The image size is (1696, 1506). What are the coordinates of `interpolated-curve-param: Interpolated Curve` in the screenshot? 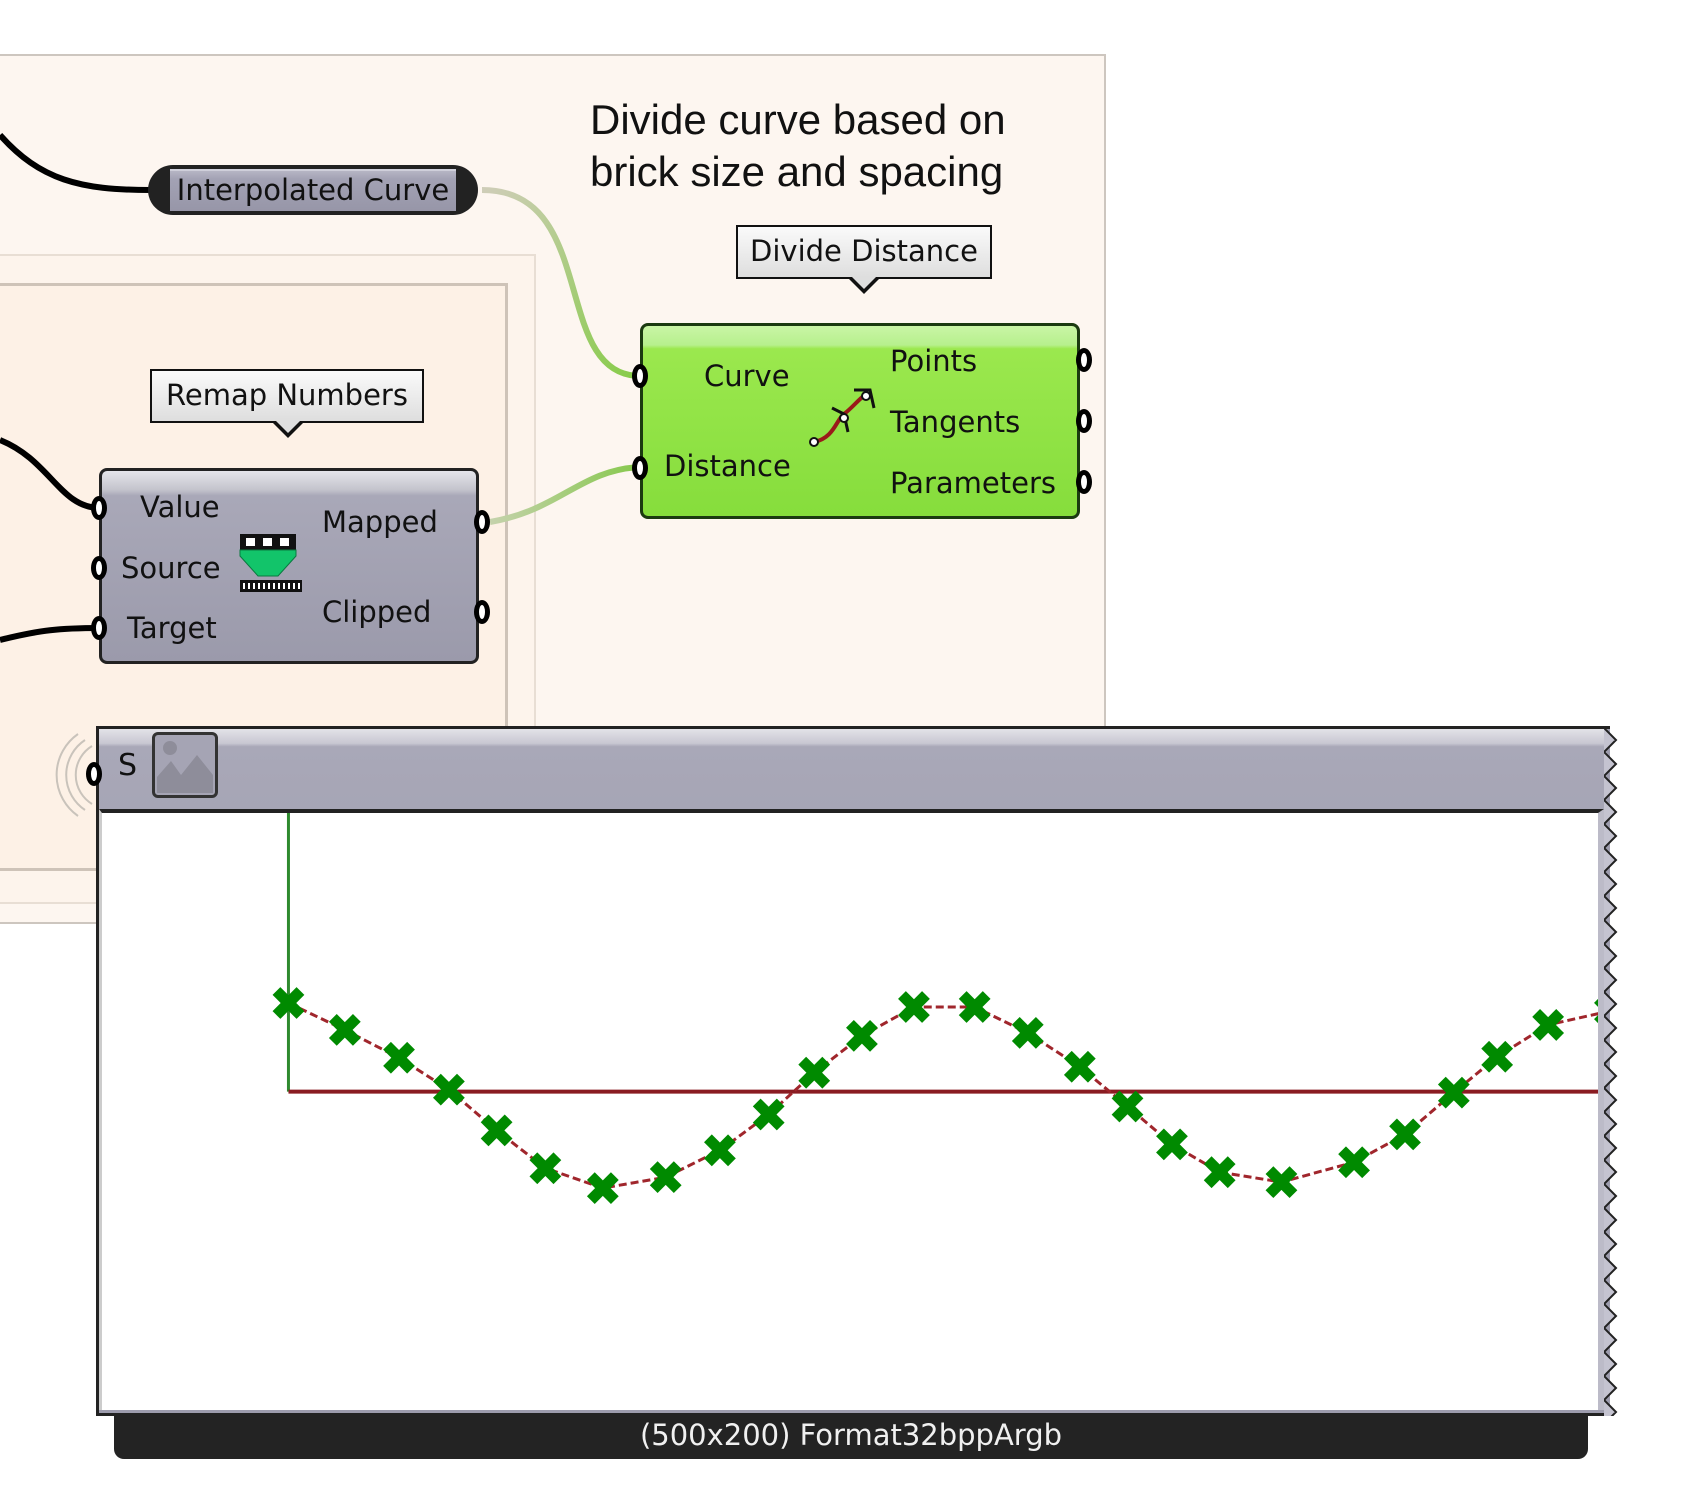 It's located at (313, 190).